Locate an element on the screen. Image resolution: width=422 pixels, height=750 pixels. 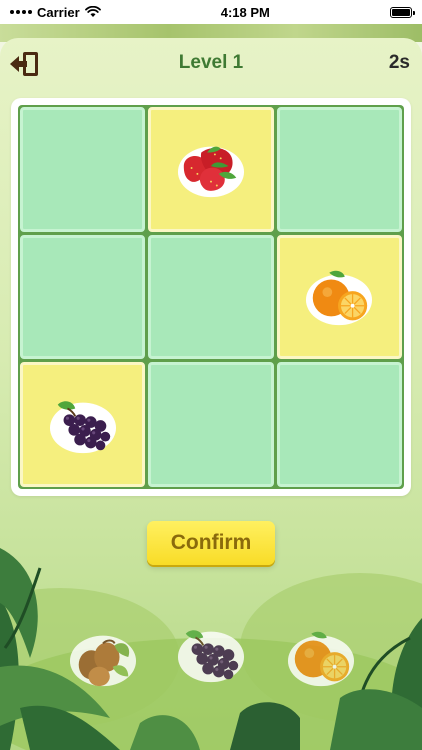
piece-orange is located at coordinates (321, 658).